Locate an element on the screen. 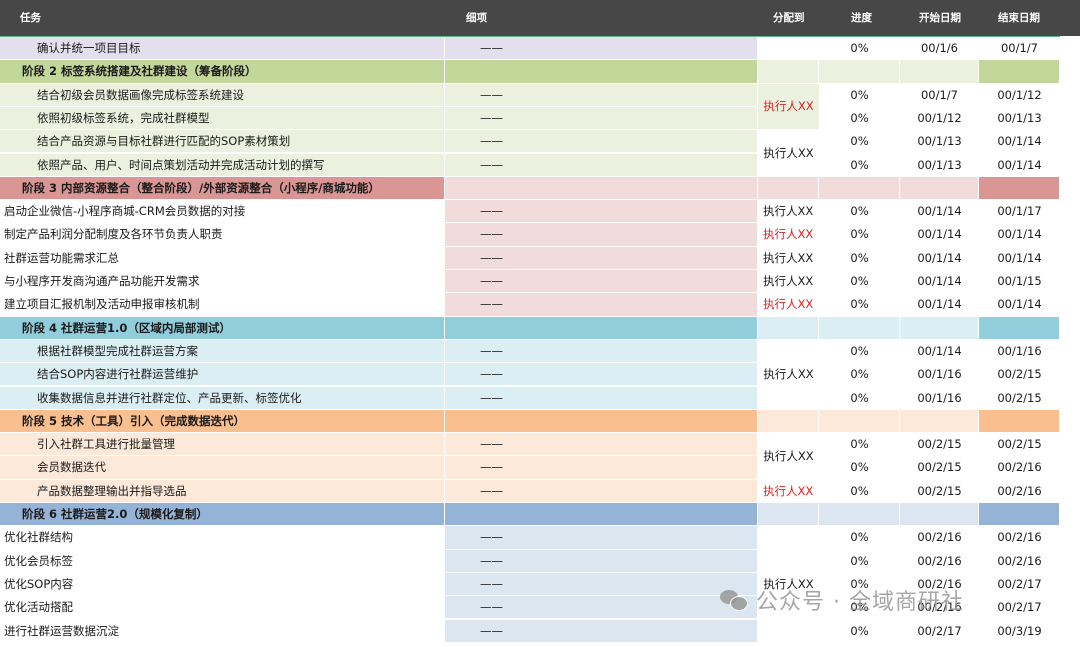 Image resolution: width=1080 pixels, height=647 pixels. task-text: 优化社群结构 is located at coordinates (38, 537).